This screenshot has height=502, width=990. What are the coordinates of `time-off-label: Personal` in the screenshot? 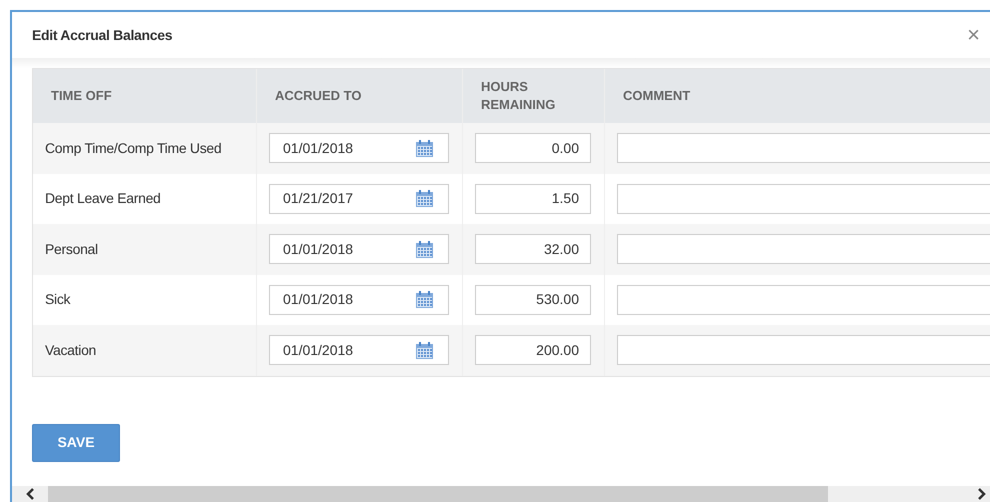 It's located at (71, 249).